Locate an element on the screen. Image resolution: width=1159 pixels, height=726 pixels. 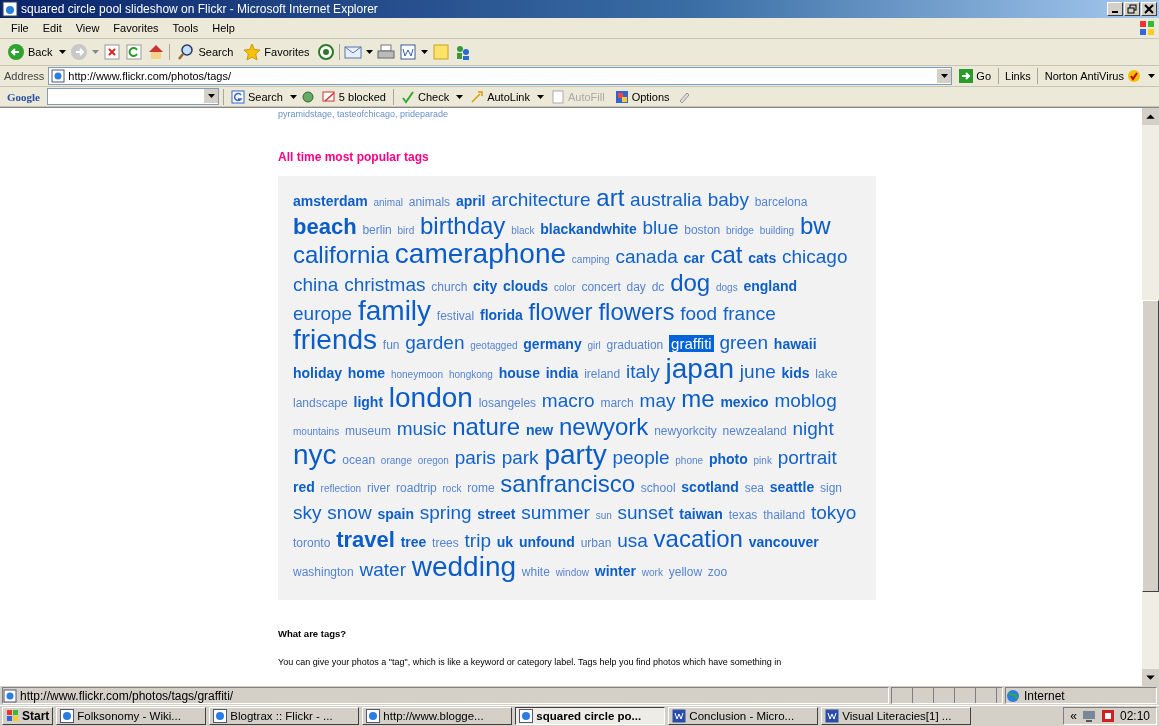
tag-link: england is located at coordinates (770, 286).